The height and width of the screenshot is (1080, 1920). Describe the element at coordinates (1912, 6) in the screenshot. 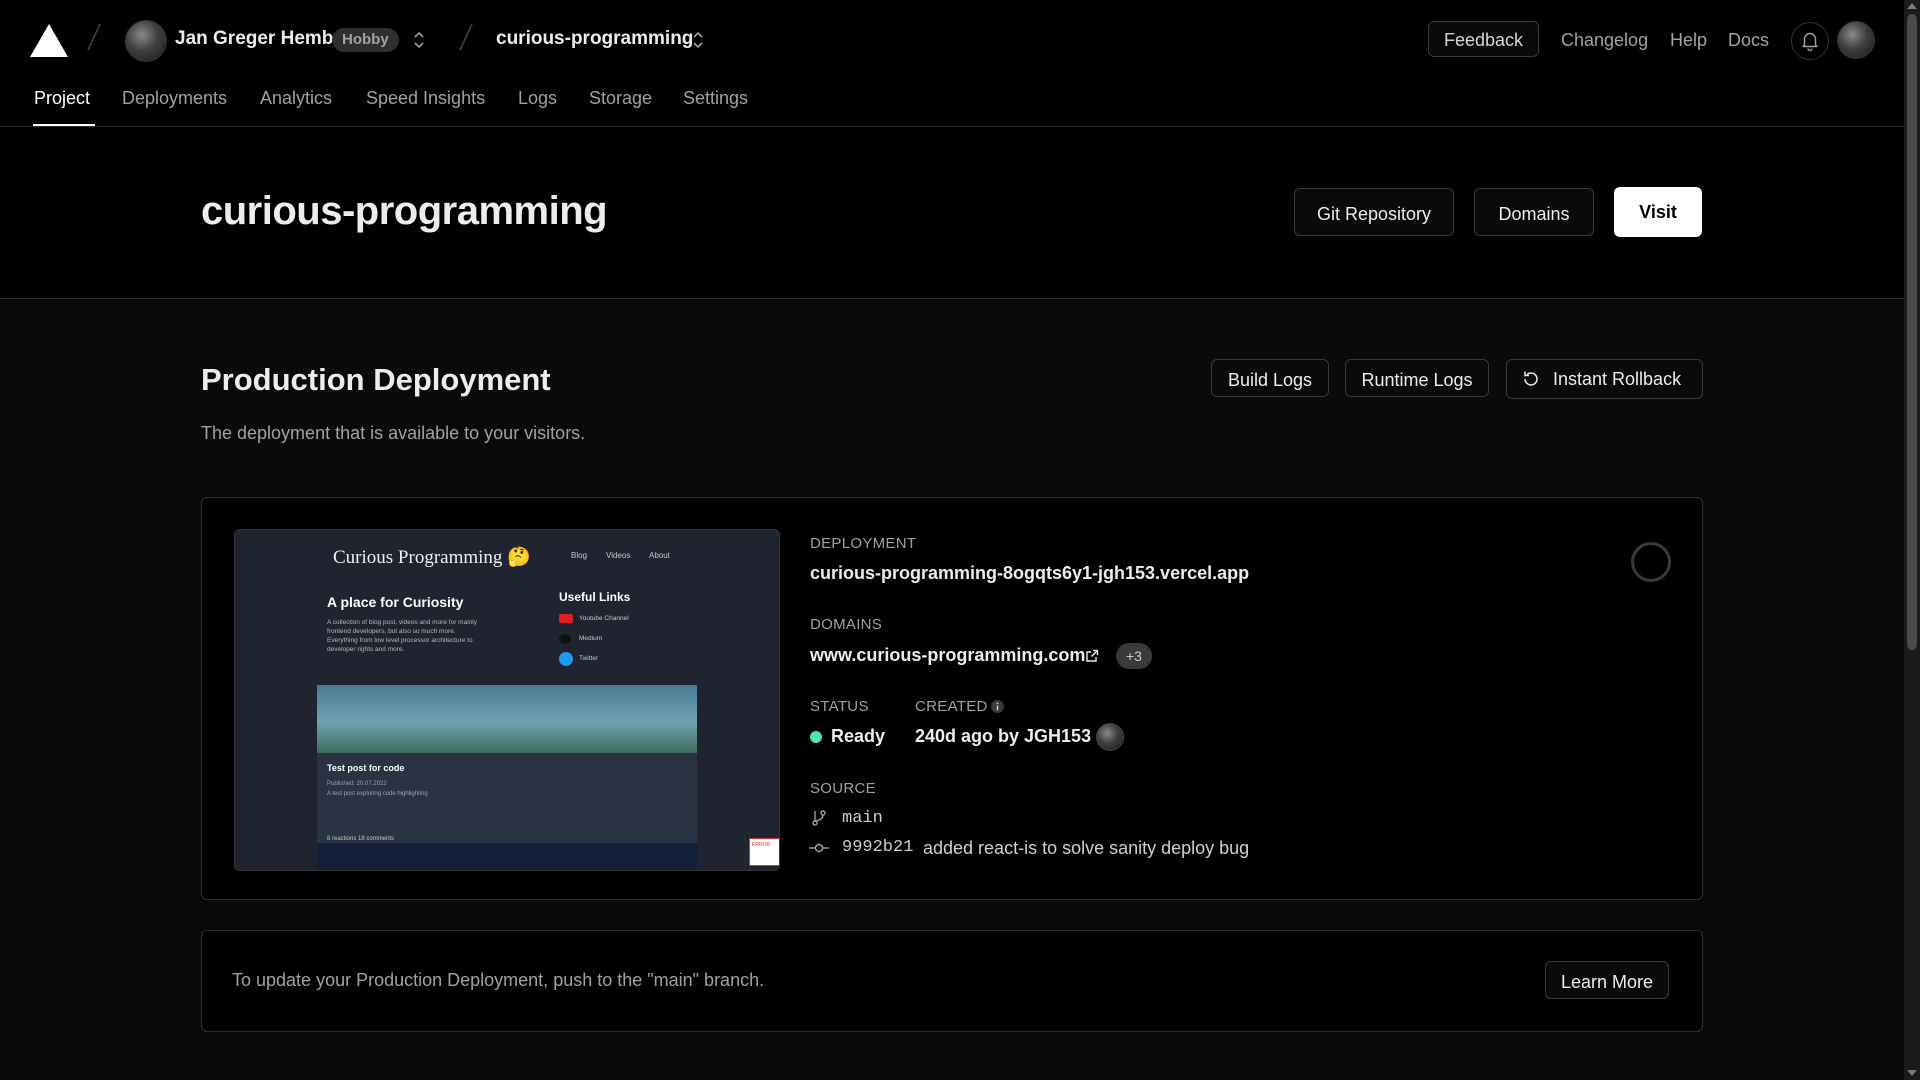

I see `scroll-up-arrow-icon` at that location.